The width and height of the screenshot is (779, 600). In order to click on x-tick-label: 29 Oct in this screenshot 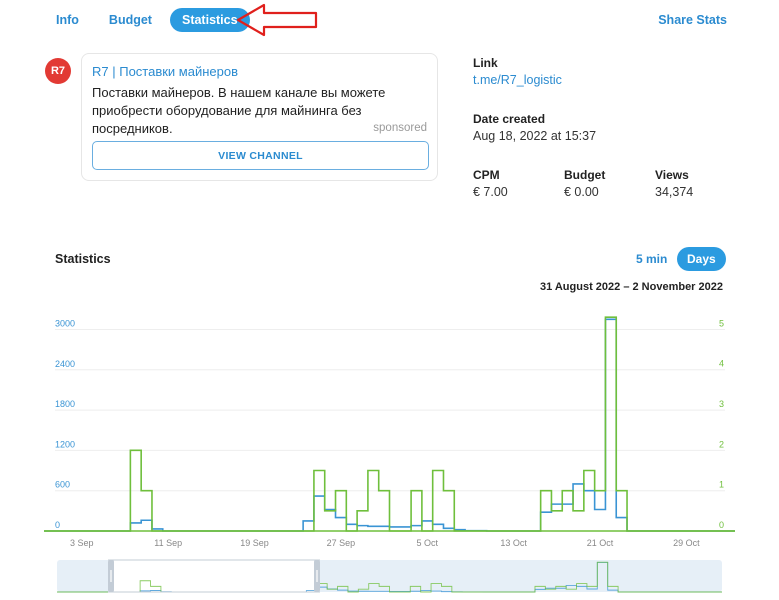, I will do `click(686, 543)`.